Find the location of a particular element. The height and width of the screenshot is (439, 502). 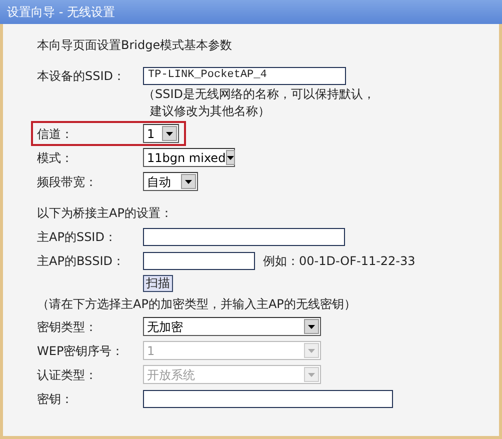

field-label: 主AP的SSID： is located at coordinates (77, 237).